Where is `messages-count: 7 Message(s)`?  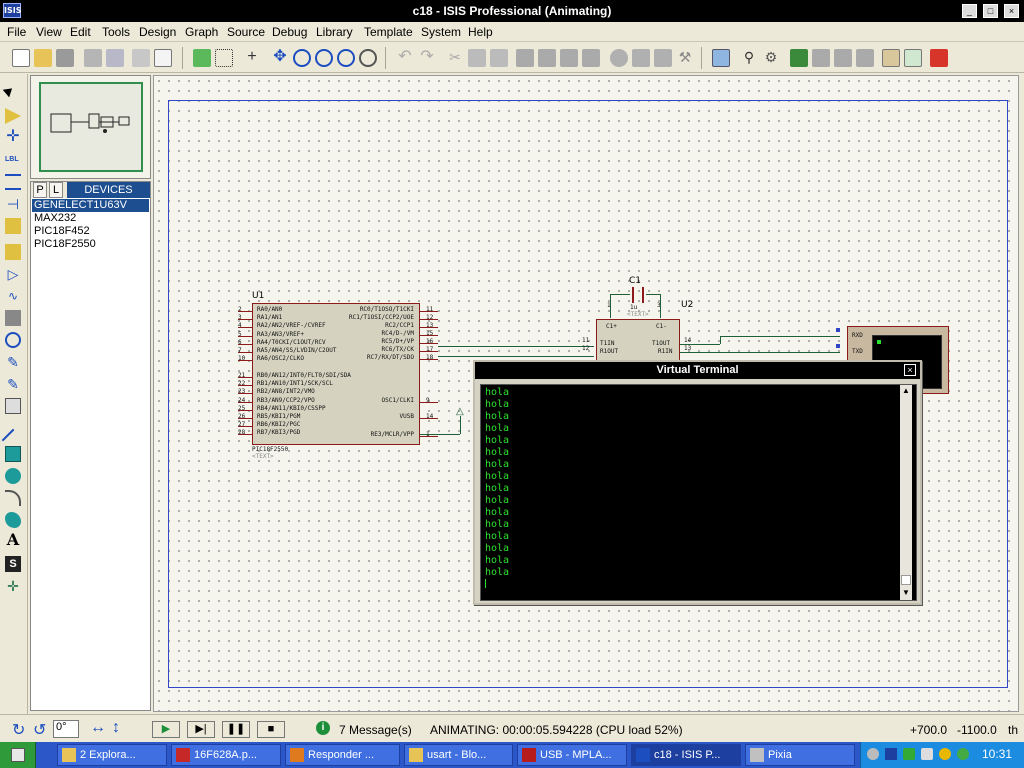
messages-count: 7 Message(s) is located at coordinates (375, 730).